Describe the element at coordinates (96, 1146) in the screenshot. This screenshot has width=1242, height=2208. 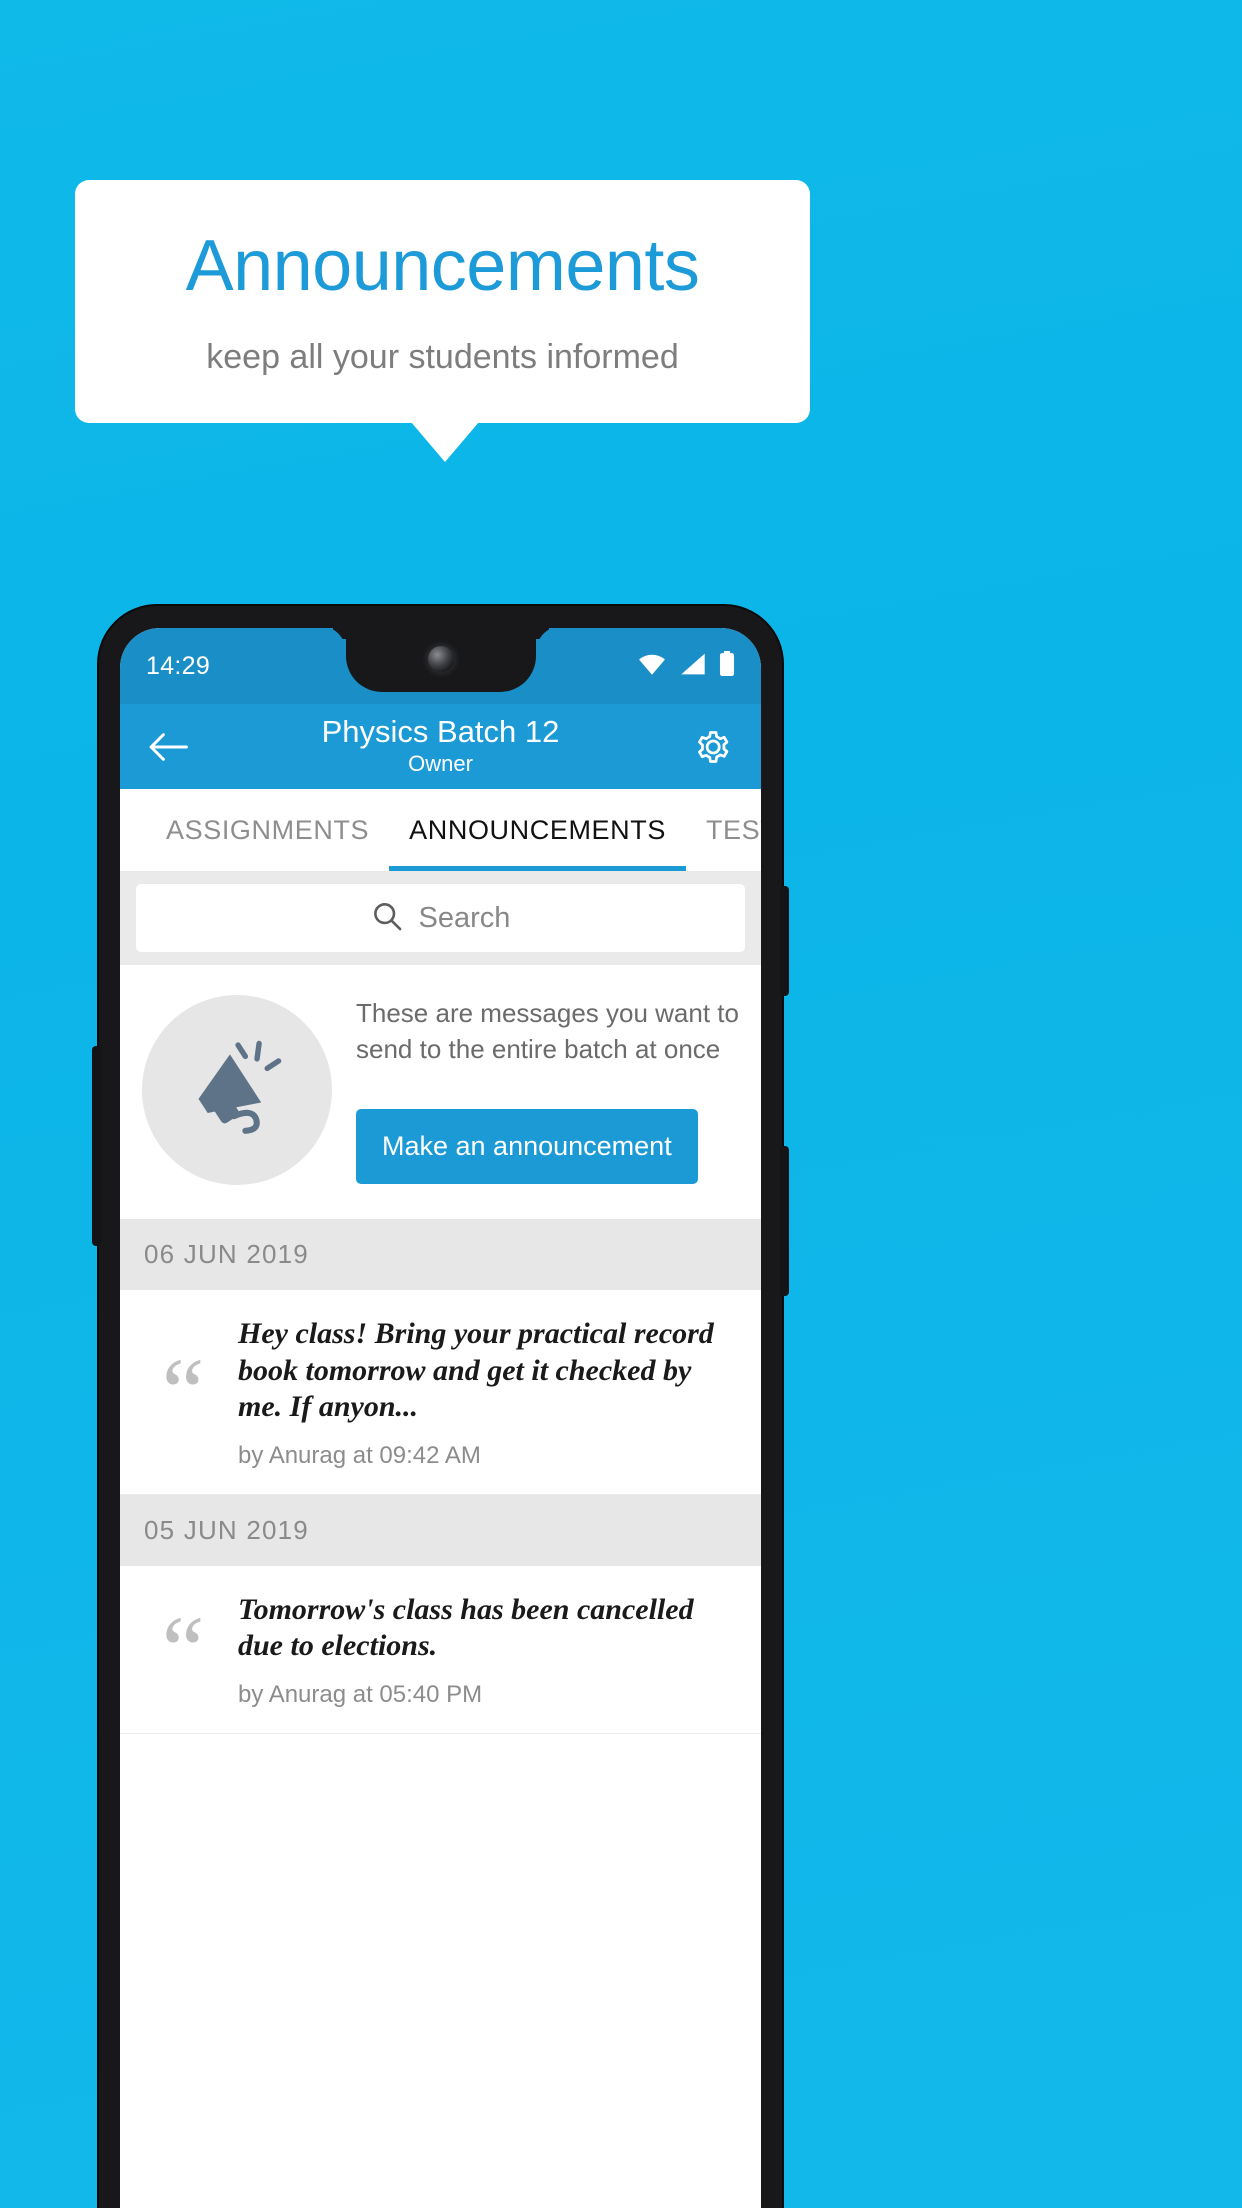
I see `side-button` at that location.